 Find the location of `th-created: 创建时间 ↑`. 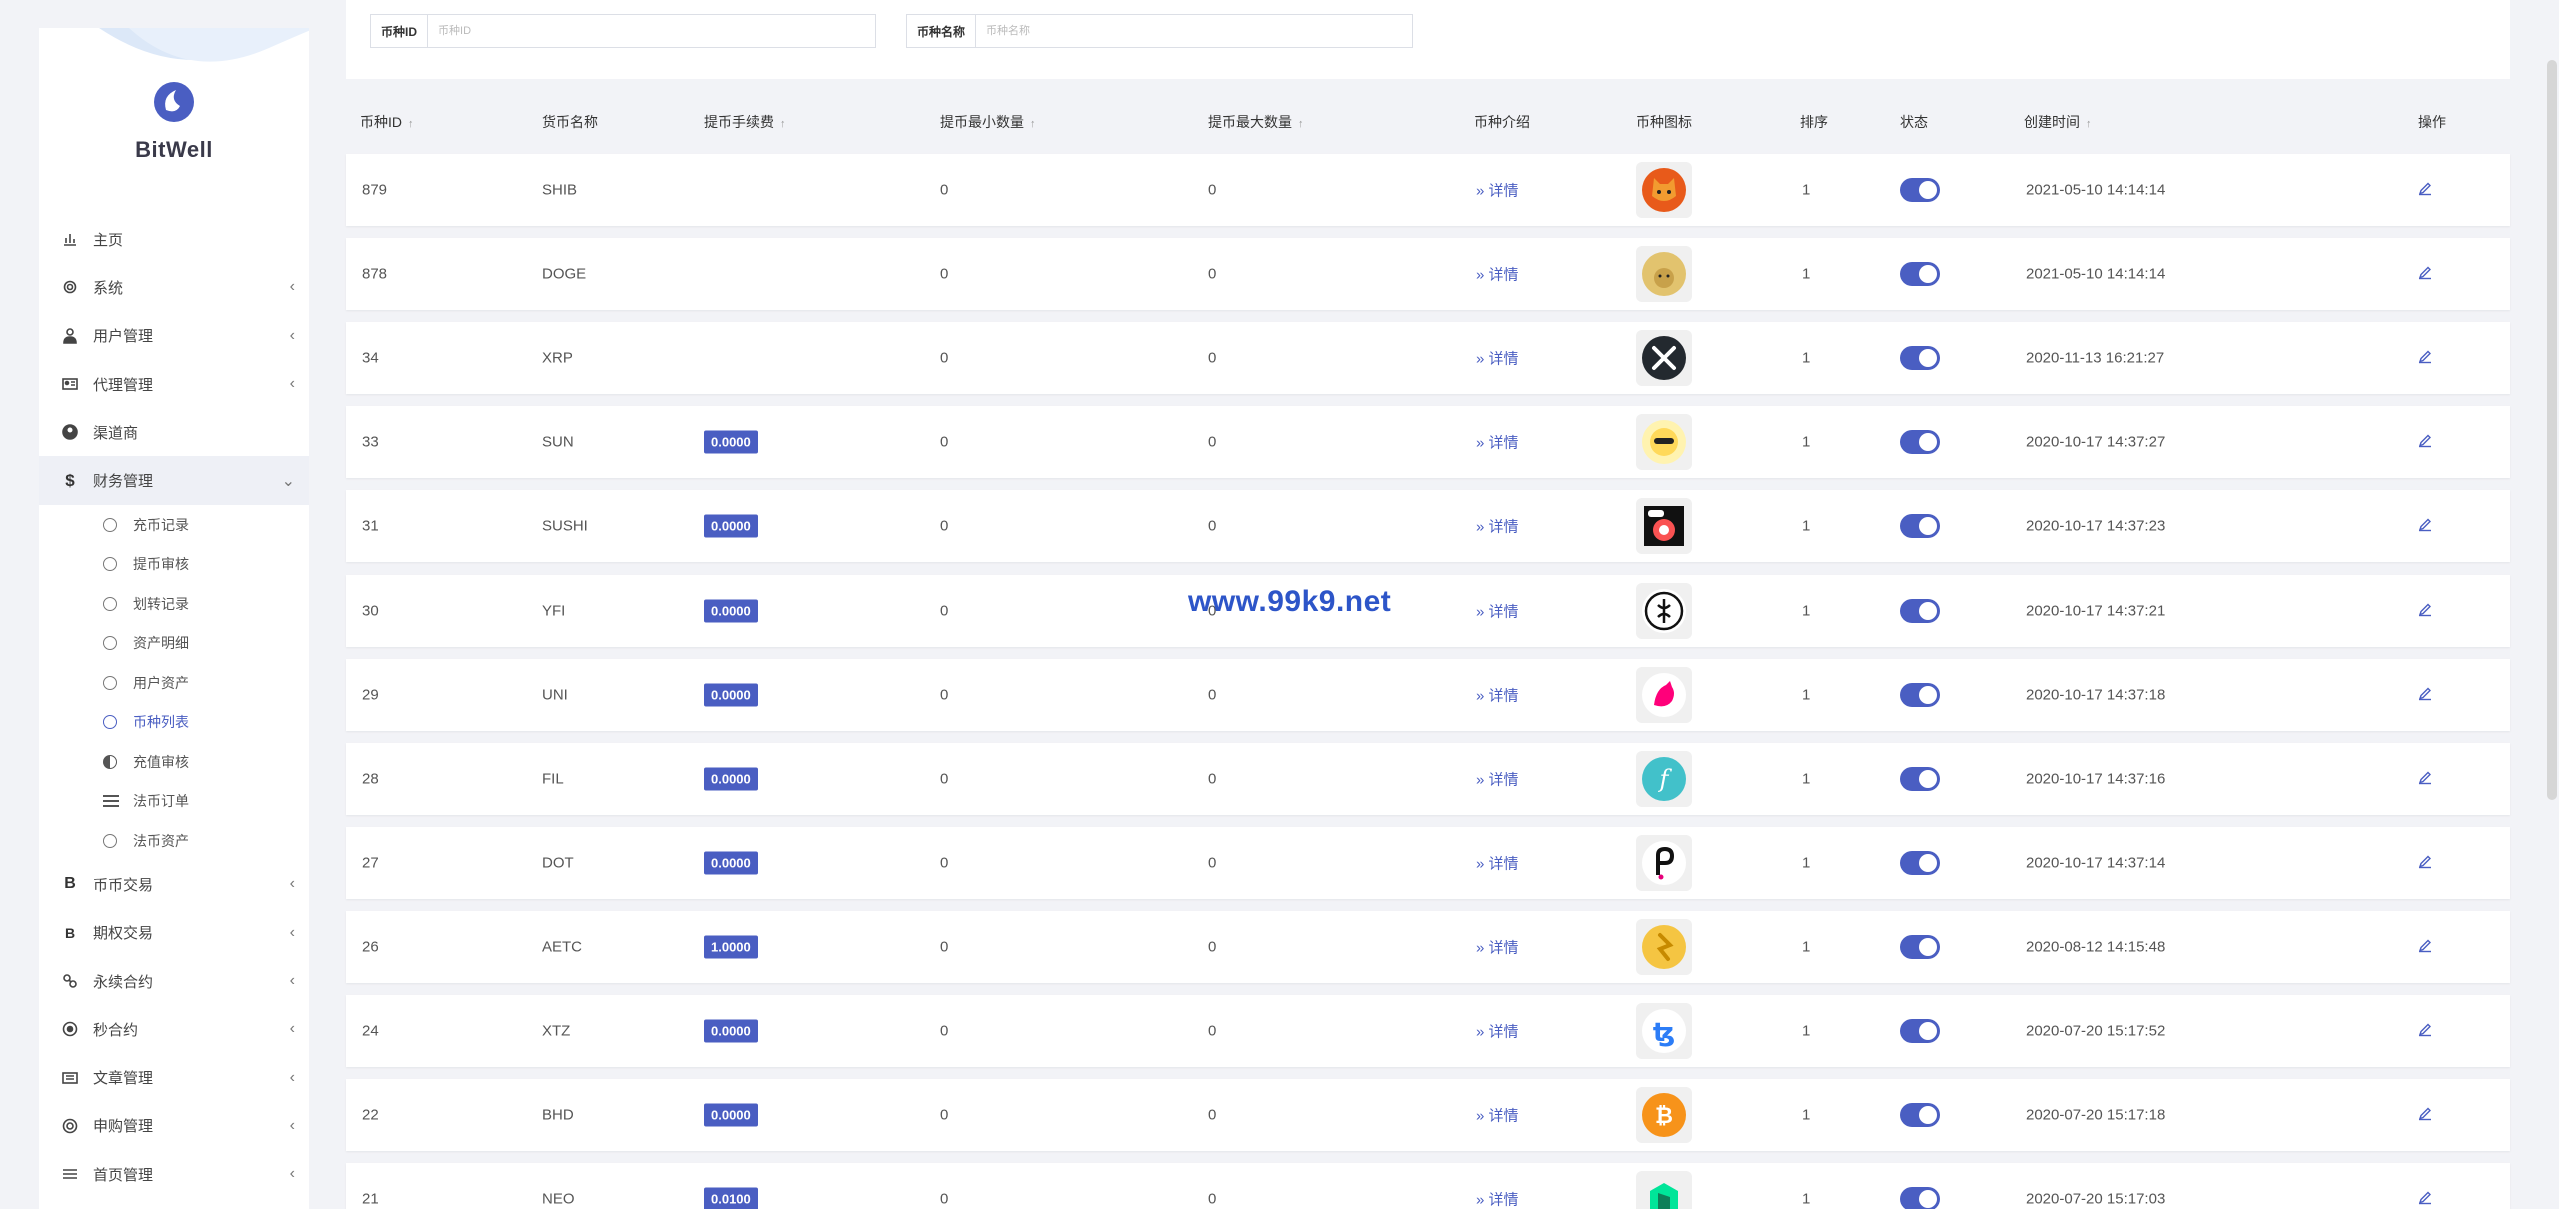

th-created: 创建时间 ↑ is located at coordinates (2058, 122).